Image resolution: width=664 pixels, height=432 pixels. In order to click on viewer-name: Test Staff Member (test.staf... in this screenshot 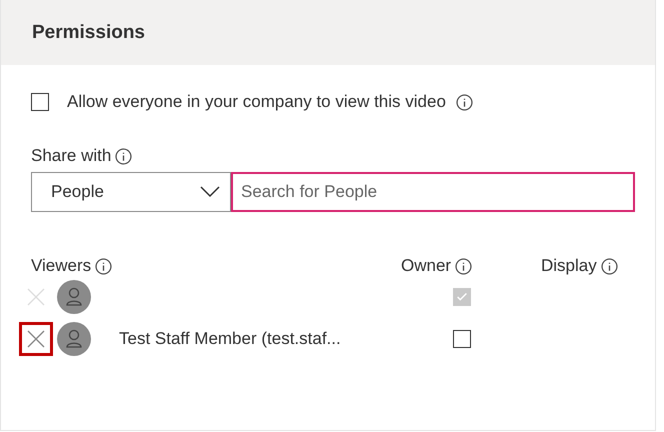, I will do `click(230, 339)`.